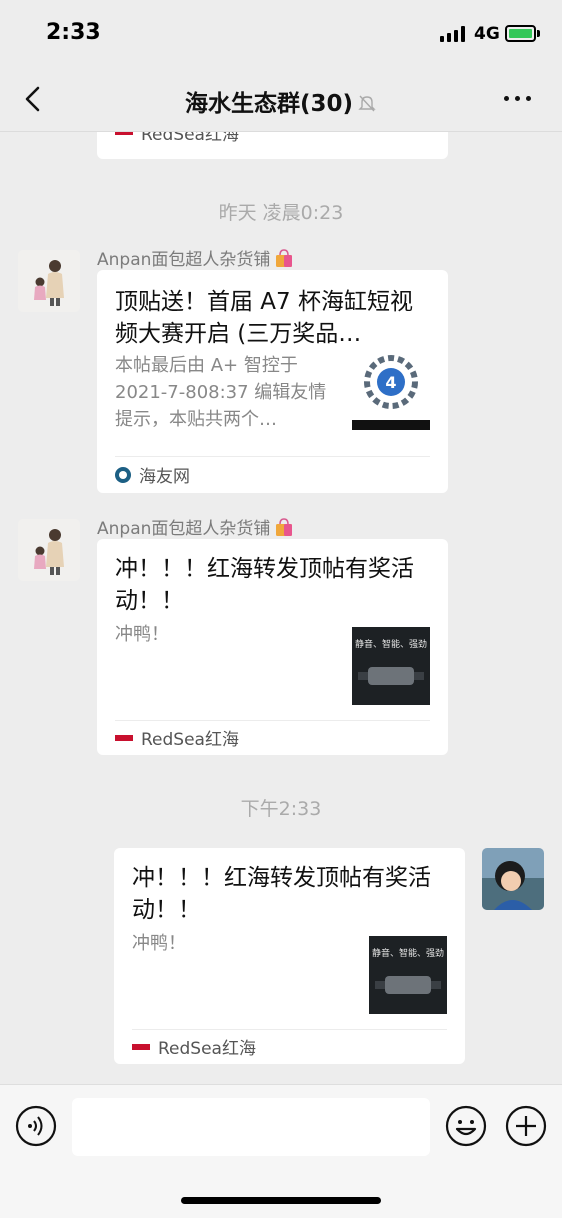 This screenshot has height=1218, width=562. Describe the element at coordinates (73, 32) in the screenshot. I see `status-time: 2:33` at that location.